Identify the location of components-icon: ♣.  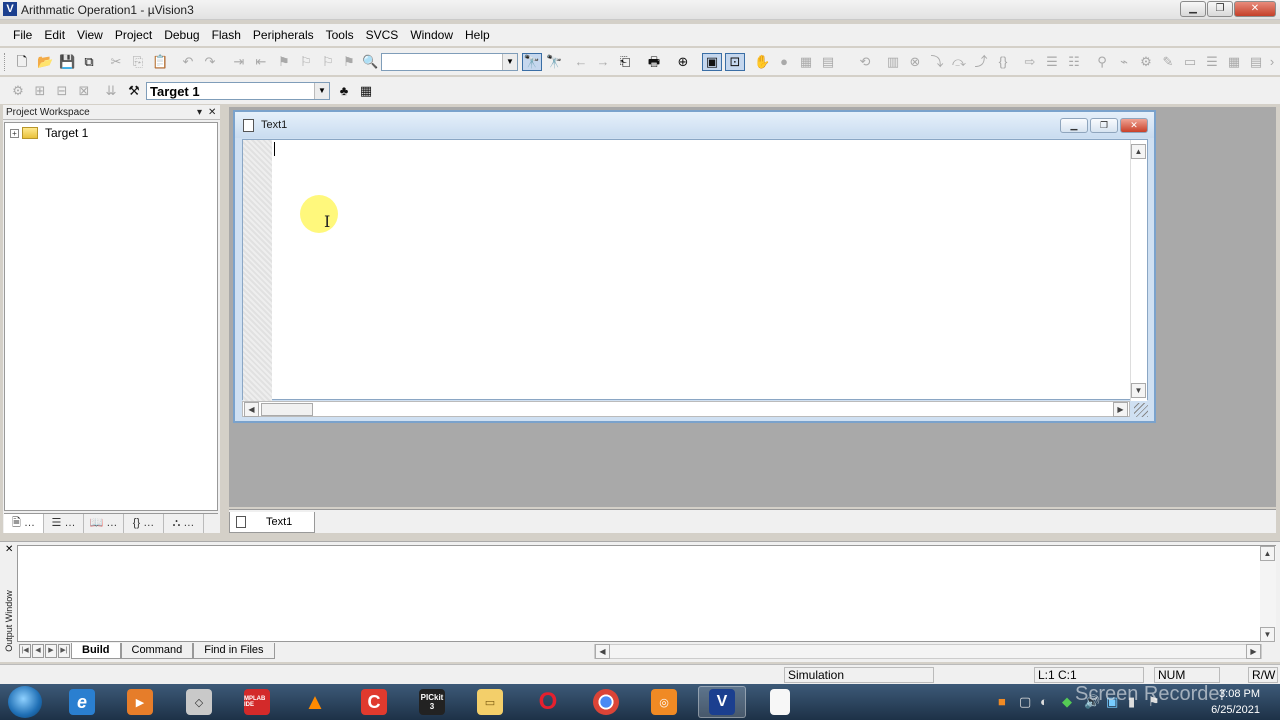
(344, 91).